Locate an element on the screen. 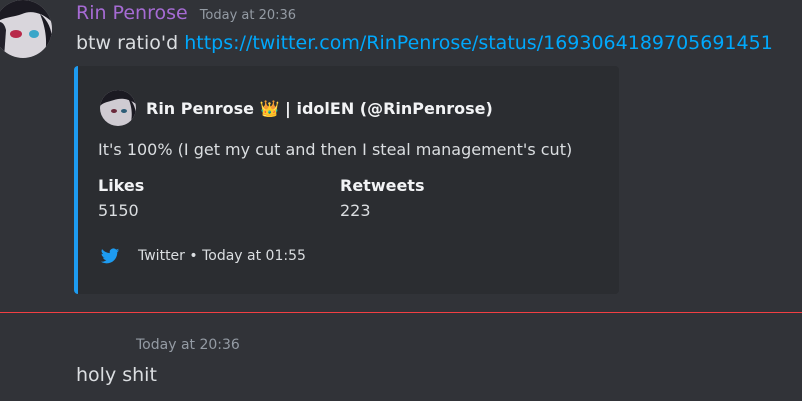 The image size is (802, 401). author-avatar is located at coordinates (118, 108).